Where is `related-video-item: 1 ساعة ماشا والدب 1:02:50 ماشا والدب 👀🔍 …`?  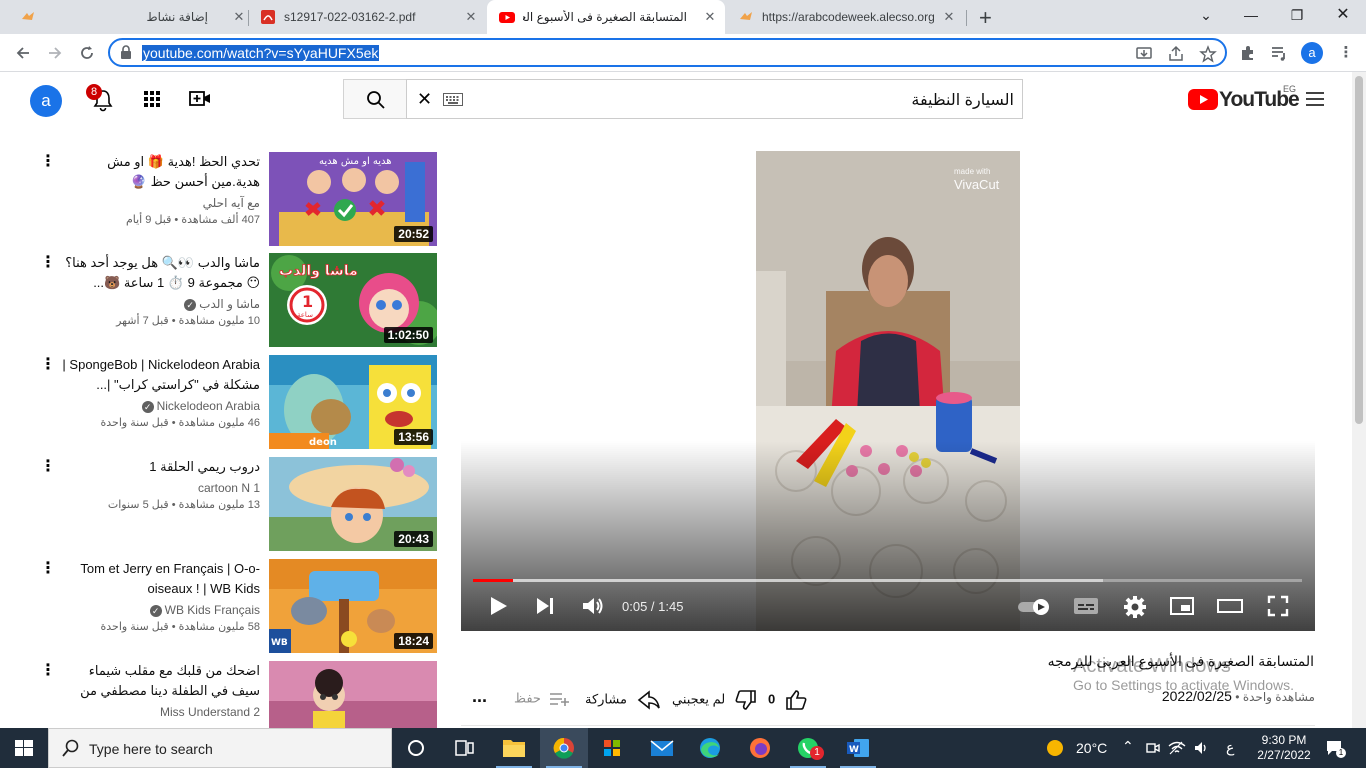 related-video-item: 1 ساعة ماشا والدب 1:02:50 ماشا والدب 👀🔍 … is located at coordinates (235, 300).